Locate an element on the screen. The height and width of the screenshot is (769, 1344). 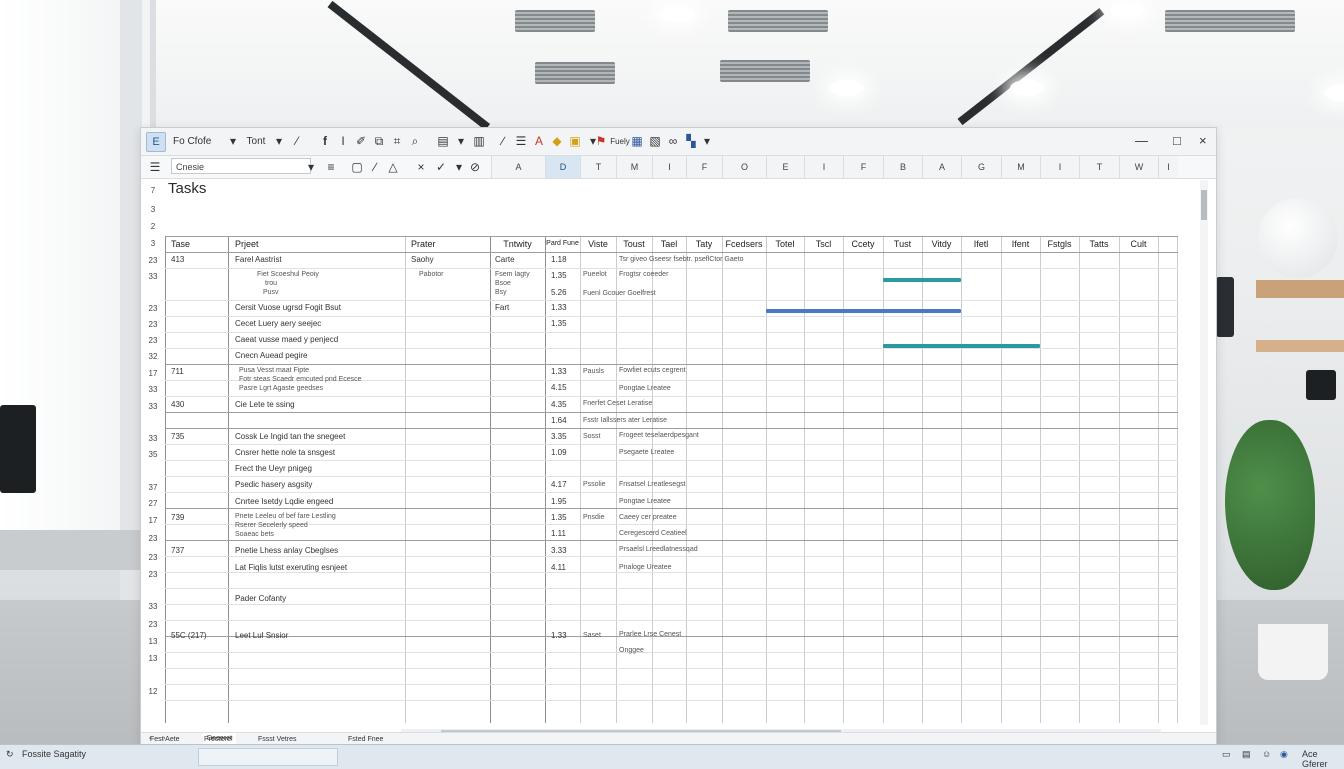
fill-color-icon: ◆ is located at coordinates (557, 141).